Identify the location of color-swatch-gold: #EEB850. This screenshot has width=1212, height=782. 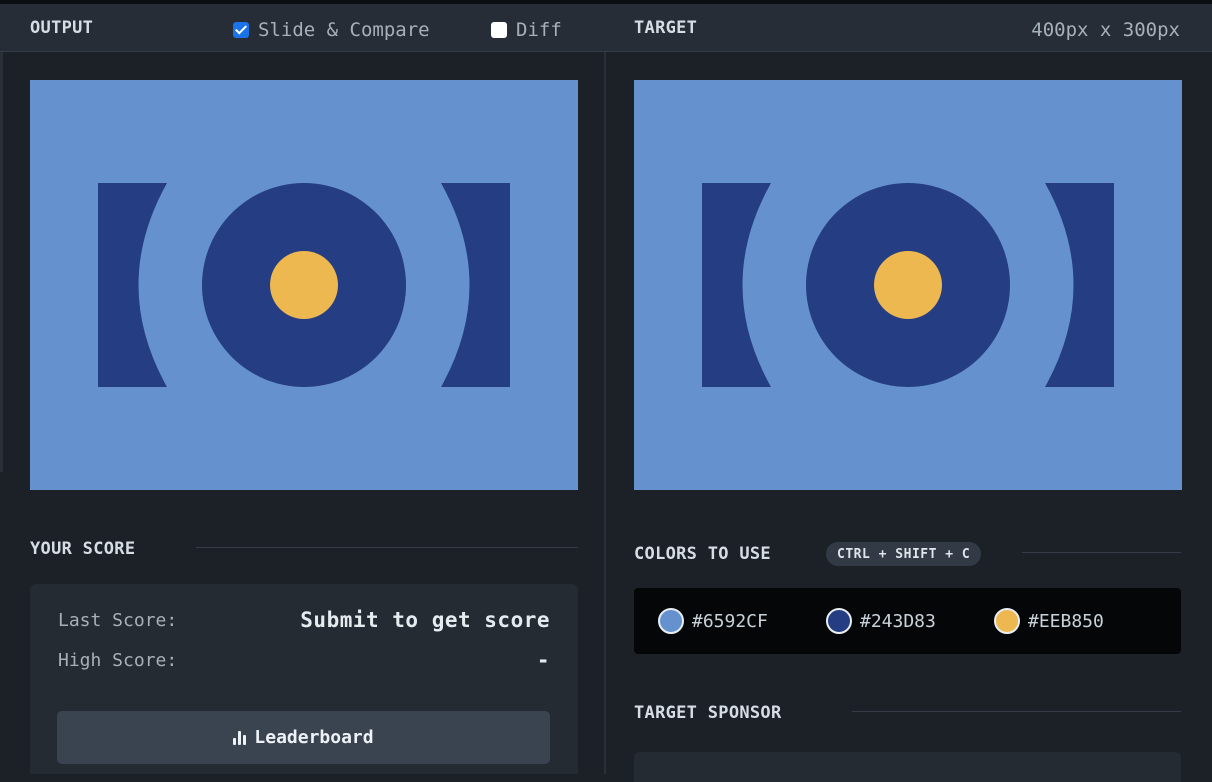
(1049, 621).